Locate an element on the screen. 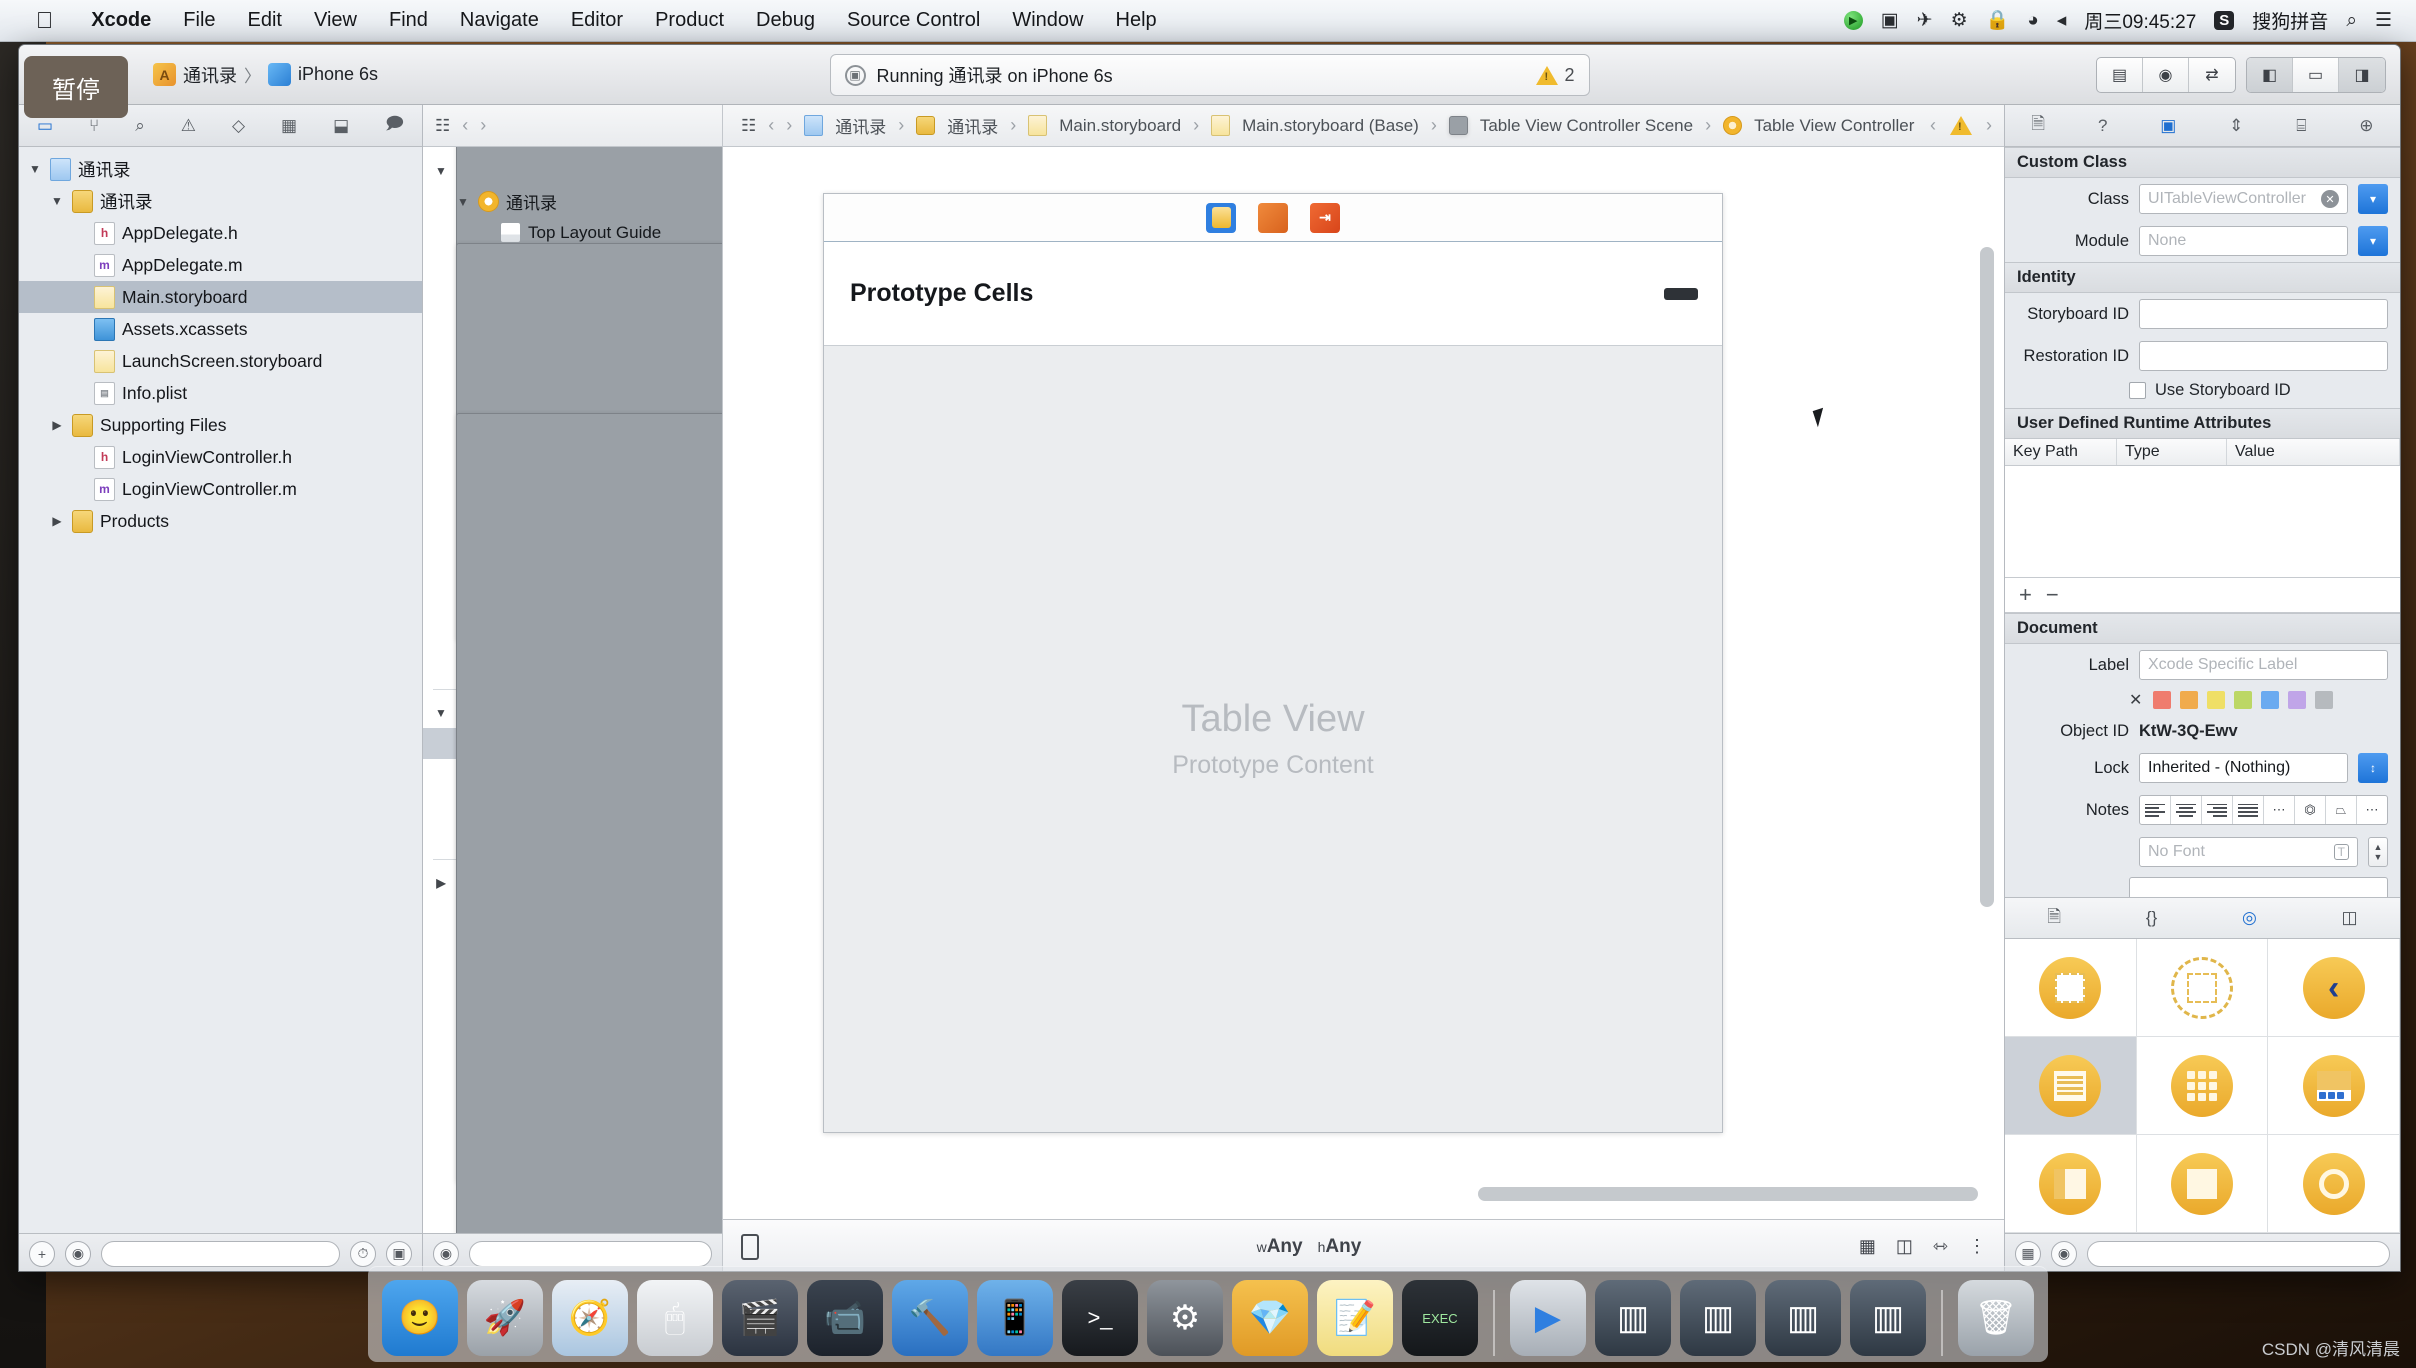 This screenshot has width=2416, height=1368. font-stepper: ▲ ▼ is located at coordinates (2378, 852).